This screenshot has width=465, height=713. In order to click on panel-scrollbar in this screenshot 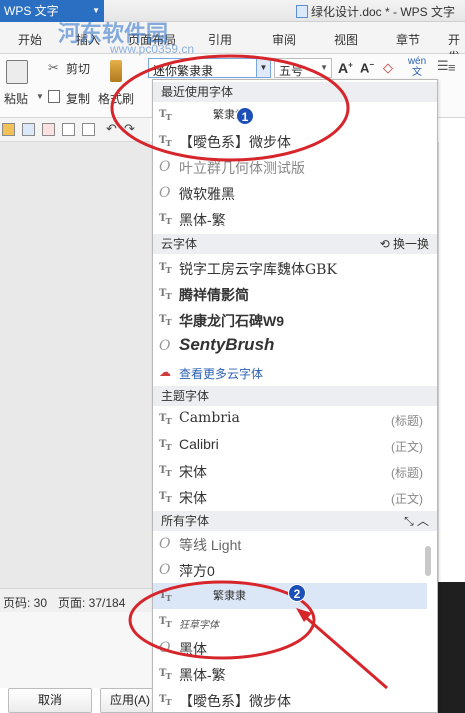, I will do `click(428, 561)`.